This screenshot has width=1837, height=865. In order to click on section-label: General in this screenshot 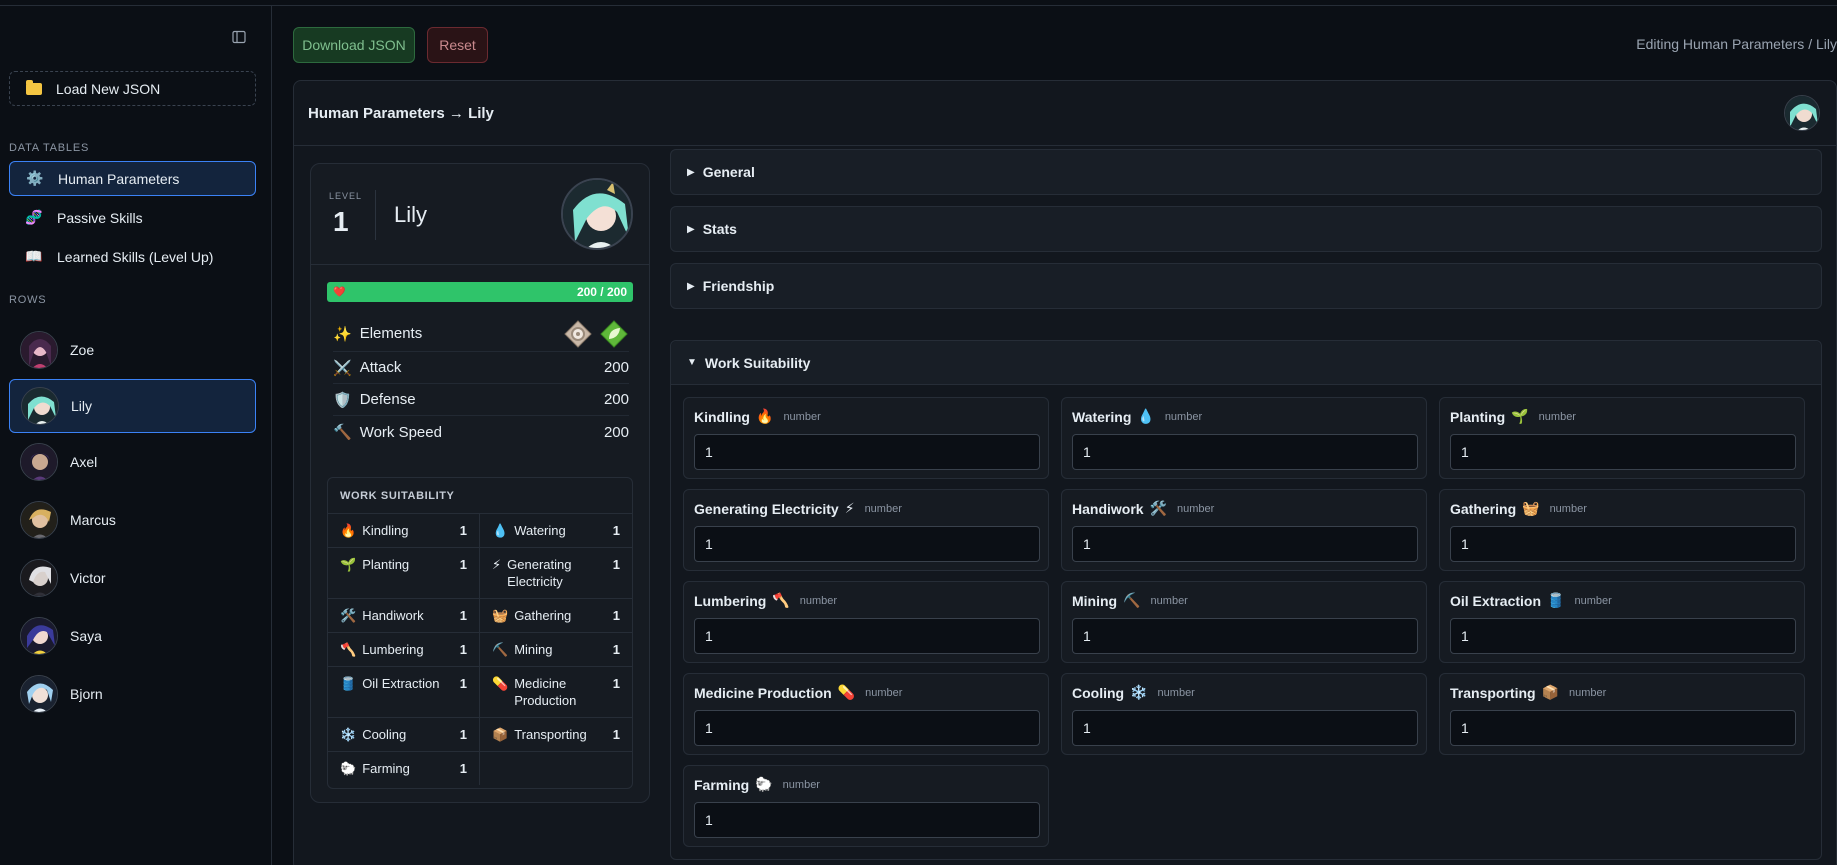, I will do `click(728, 172)`.